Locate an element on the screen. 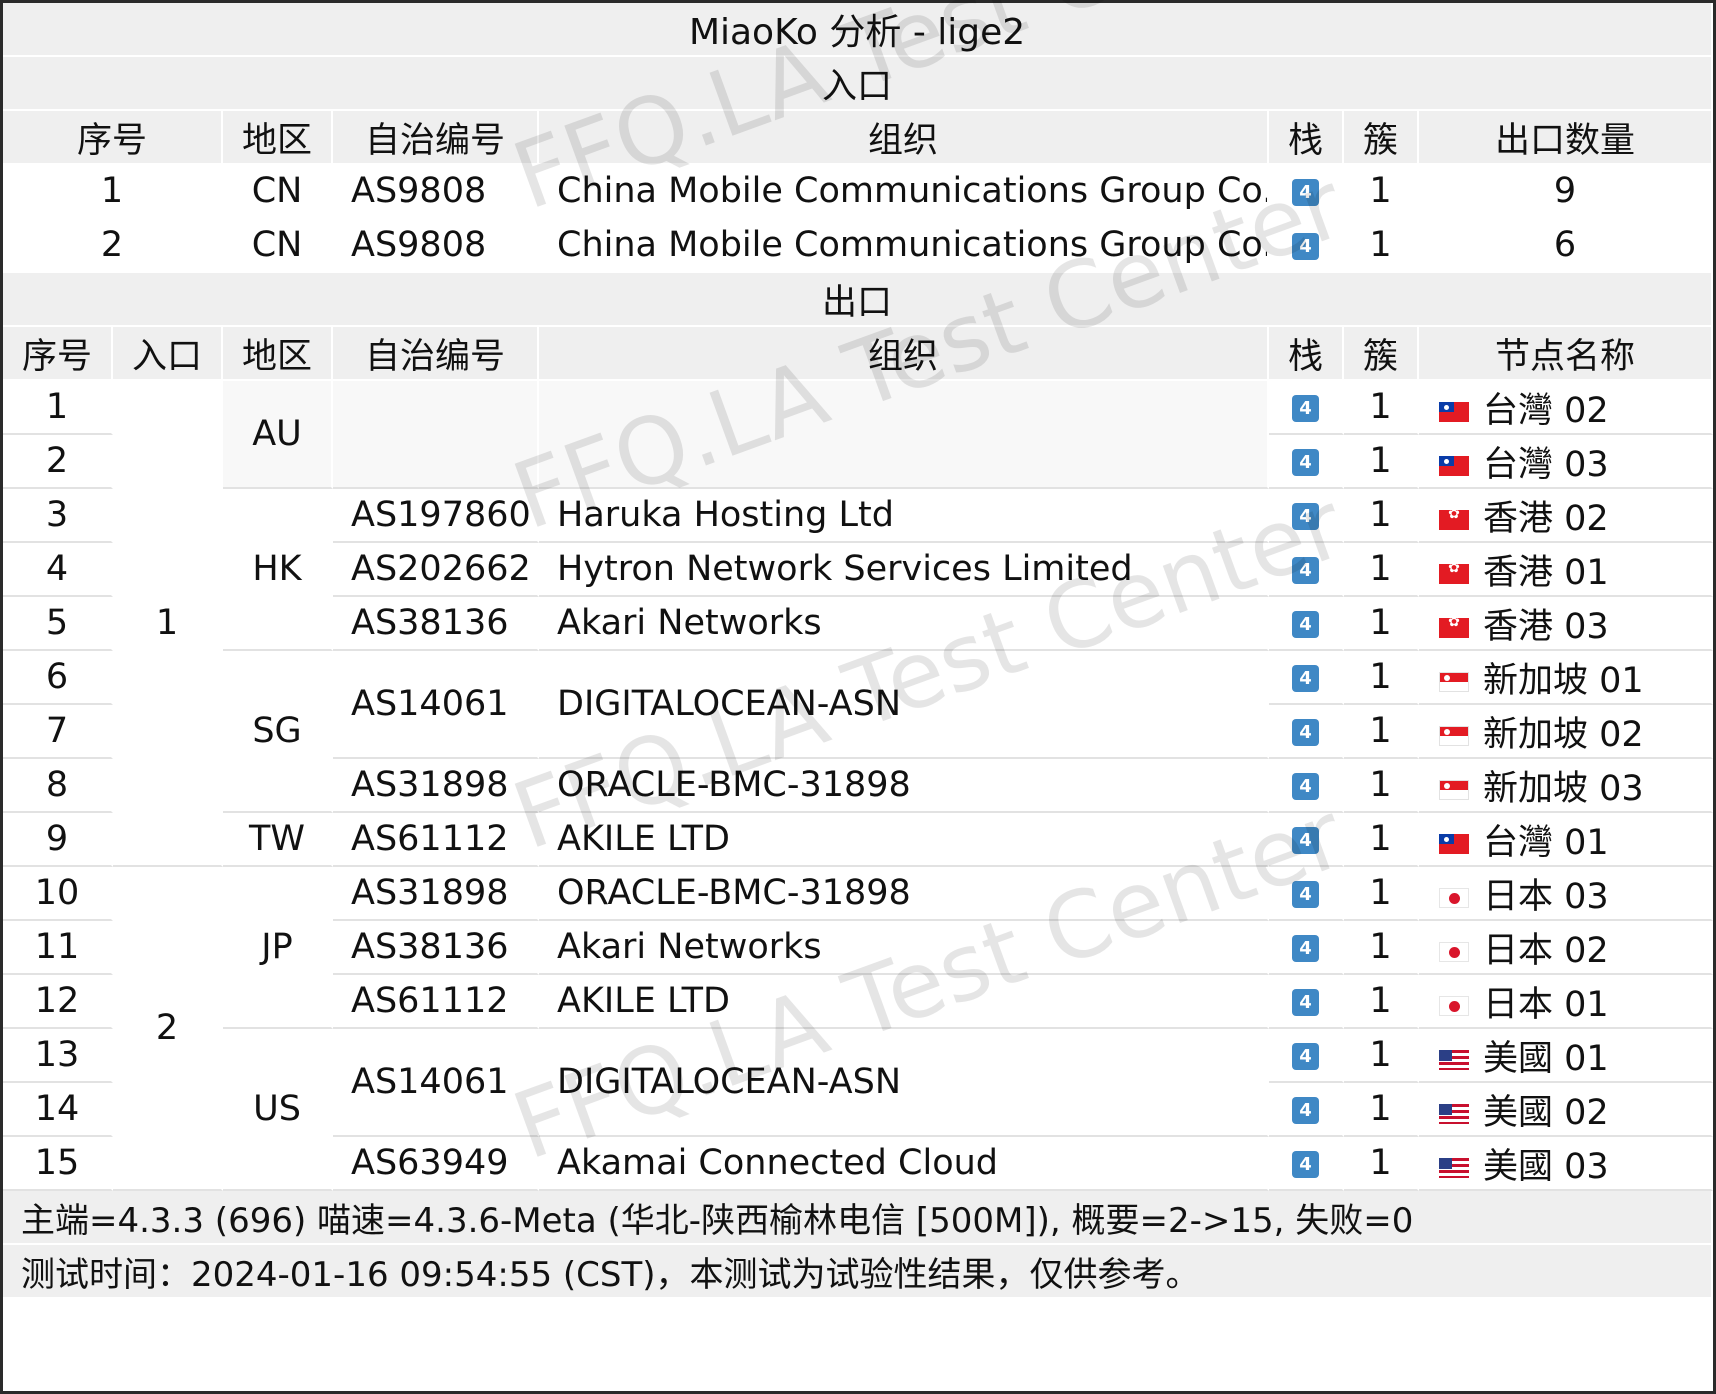 Image resolution: width=1716 pixels, height=1394 pixels. exit-region: HK is located at coordinates (278, 570).